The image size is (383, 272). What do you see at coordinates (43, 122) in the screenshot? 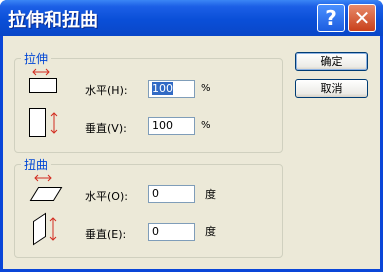
I see `stretch-vertical-icon` at bounding box center [43, 122].